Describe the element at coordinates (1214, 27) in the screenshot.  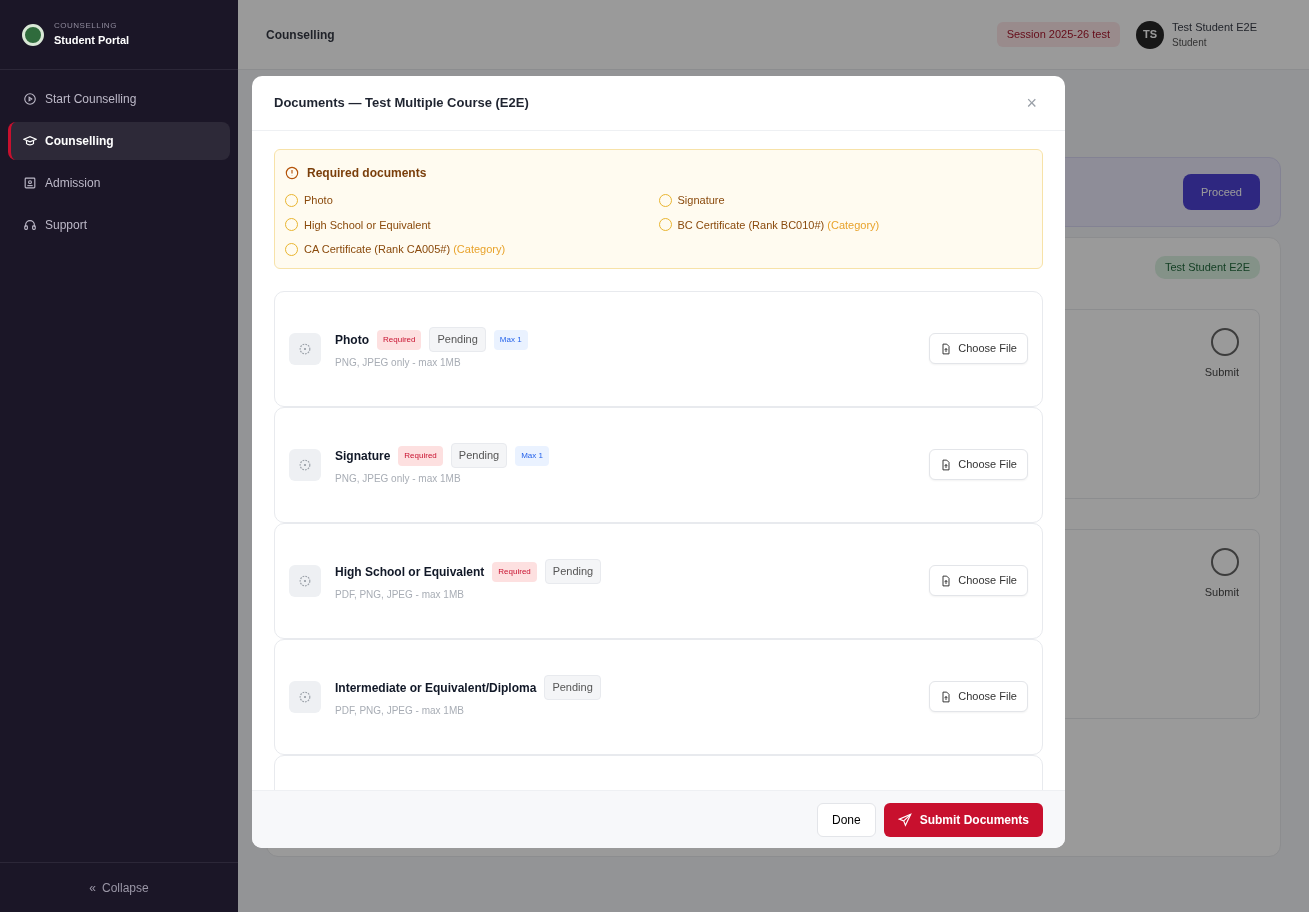
I see `user-name: Test Student E2E` at that location.